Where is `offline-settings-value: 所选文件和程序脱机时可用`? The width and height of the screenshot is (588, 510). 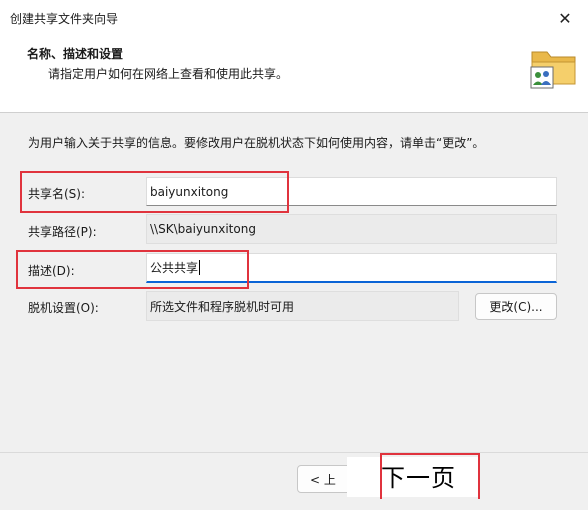 offline-settings-value: 所选文件和程序脱机时可用 is located at coordinates (222, 306).